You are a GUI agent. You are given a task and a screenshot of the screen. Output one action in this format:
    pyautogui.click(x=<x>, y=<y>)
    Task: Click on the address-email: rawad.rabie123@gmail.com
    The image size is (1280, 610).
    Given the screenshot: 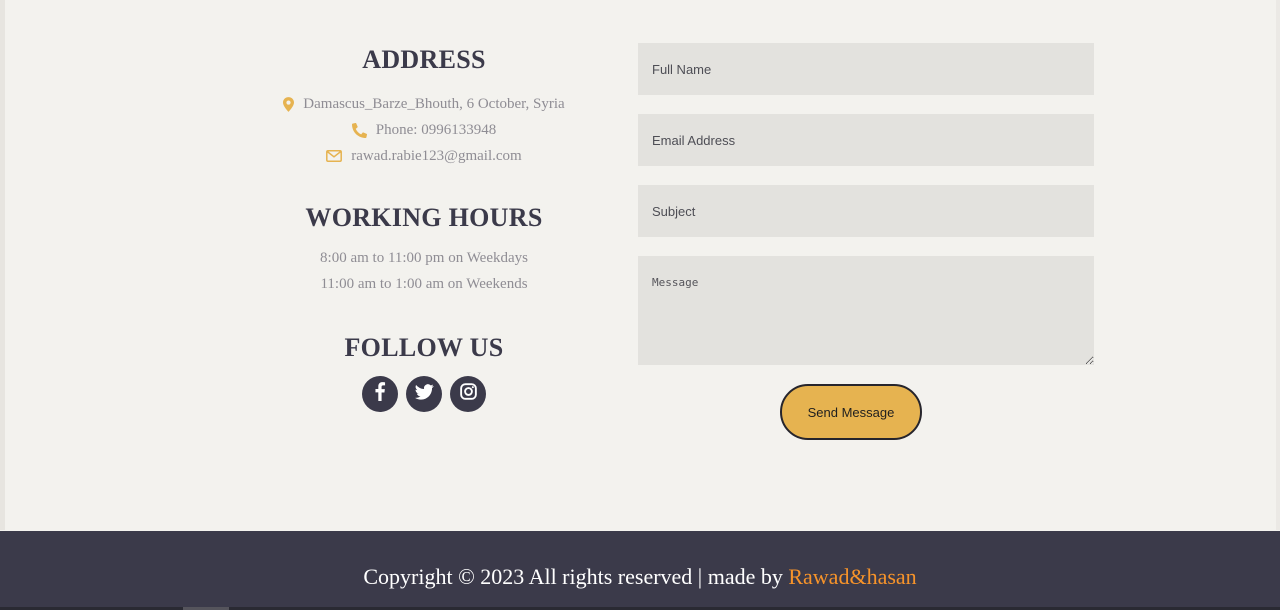 What is the action you would take?
    pyautogui.click(x=424, y=156)
    